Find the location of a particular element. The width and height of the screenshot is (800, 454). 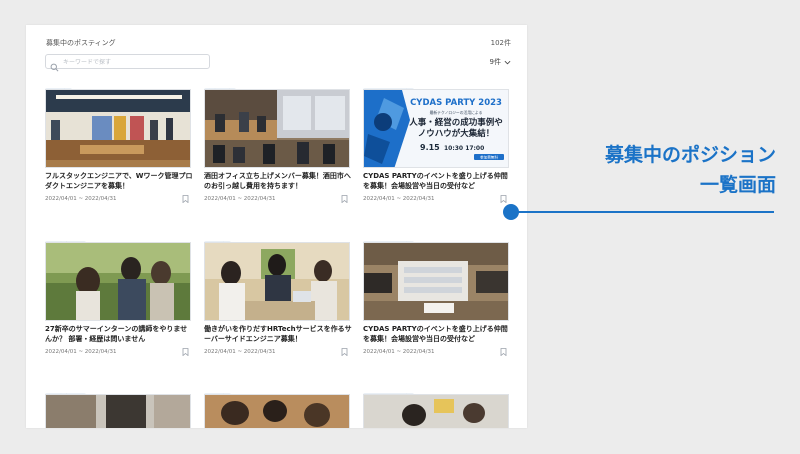

posting-card: マーケティング本部 is located at coordinates (437, 405).